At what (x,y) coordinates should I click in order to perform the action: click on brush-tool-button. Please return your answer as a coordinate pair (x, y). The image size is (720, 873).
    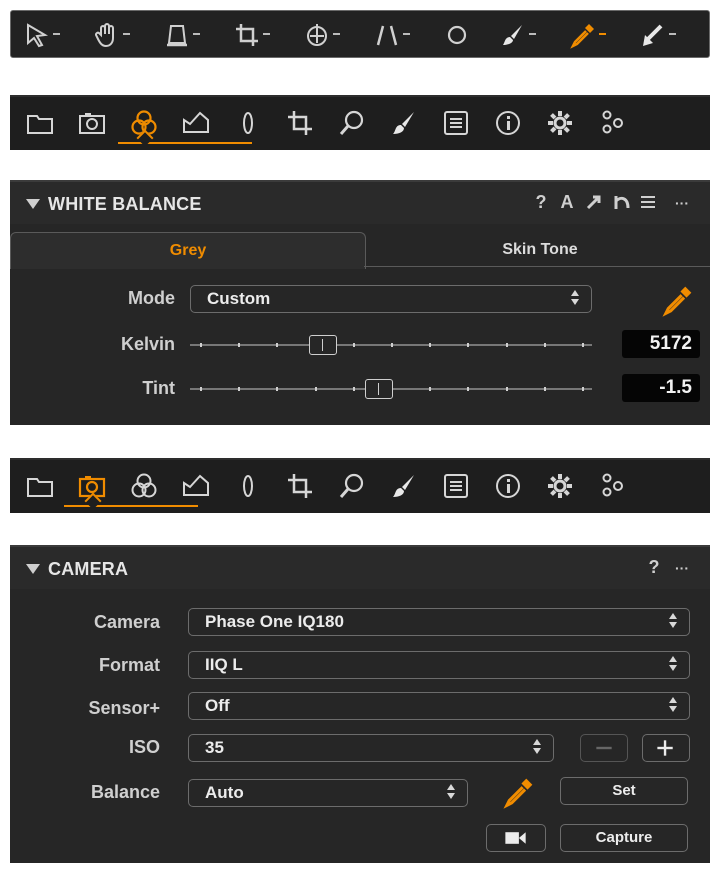
    Looking at the image, I should click on (517, 35).